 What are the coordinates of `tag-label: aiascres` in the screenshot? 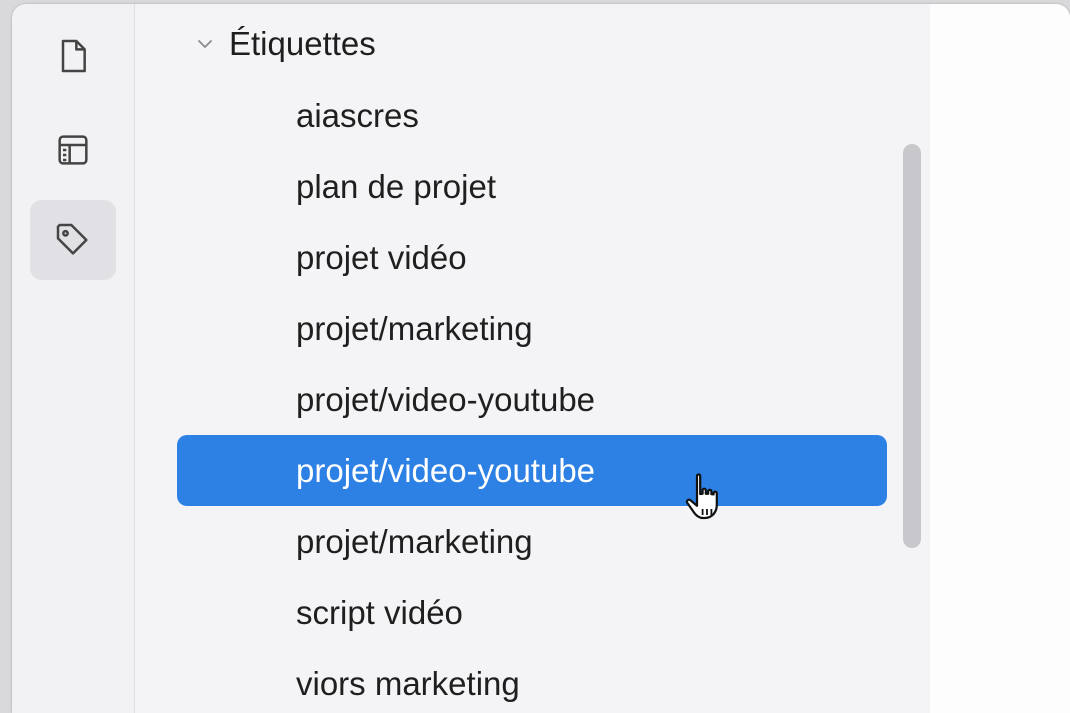 It's located at (357, 115).